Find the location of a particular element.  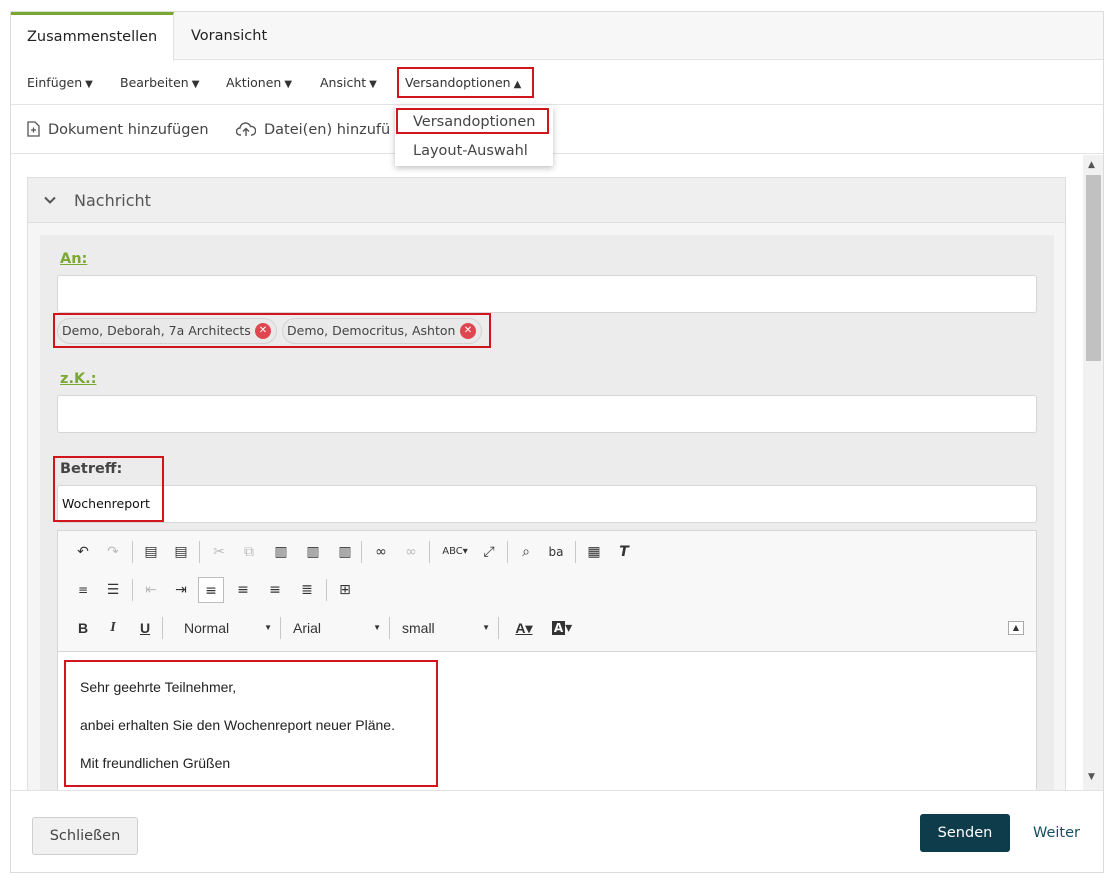

cc-input is located at coordinates (547, 414).